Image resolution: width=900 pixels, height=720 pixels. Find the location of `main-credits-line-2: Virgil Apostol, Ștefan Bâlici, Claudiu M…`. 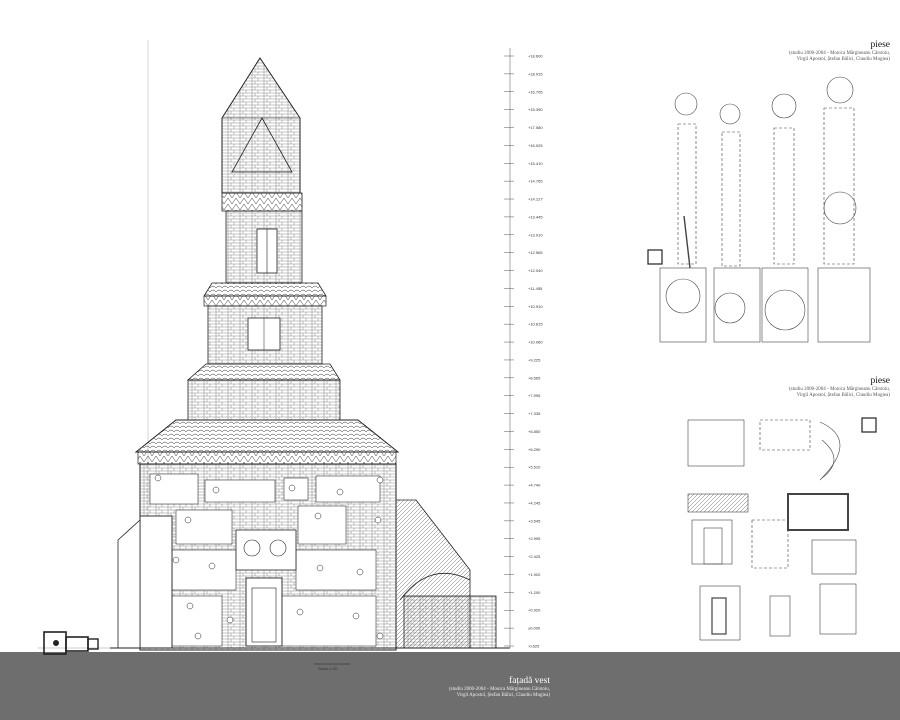

main-credits-line-2: Virgil Apostol, Ștefan Bâlici, Claudiu M… is located at coordinates (503, 695).